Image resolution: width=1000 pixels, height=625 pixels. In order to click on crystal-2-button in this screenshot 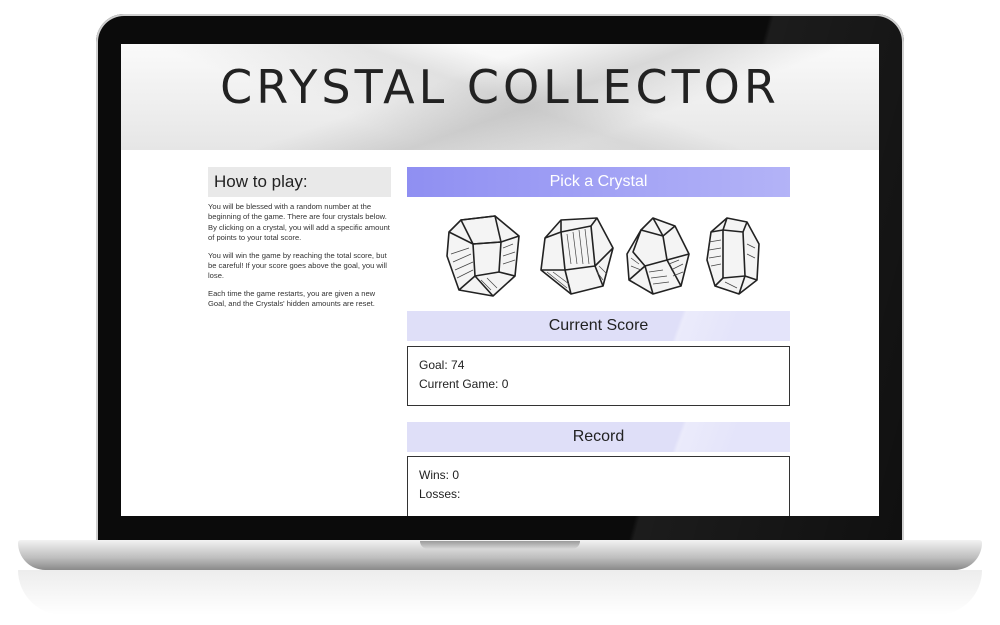, I will do `click(577, 256)`.